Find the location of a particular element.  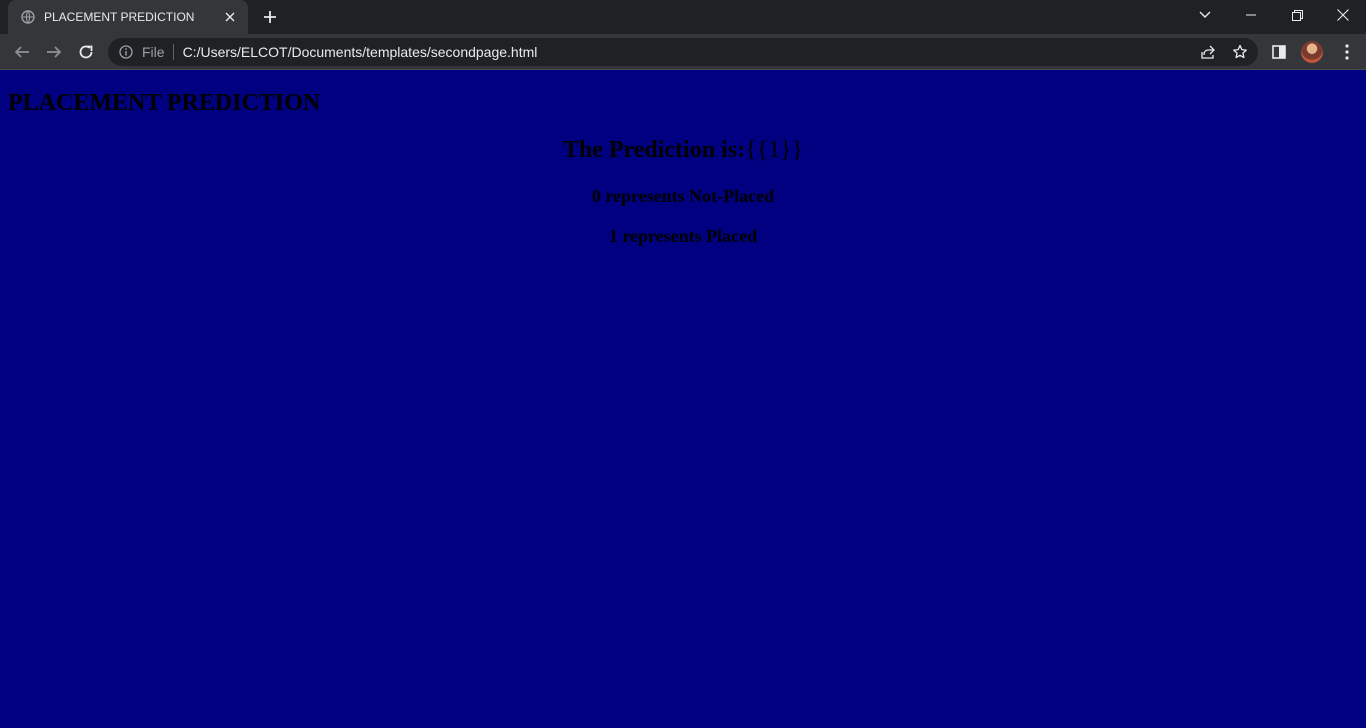

minimize-icon is located at coordinates (1251, 15).